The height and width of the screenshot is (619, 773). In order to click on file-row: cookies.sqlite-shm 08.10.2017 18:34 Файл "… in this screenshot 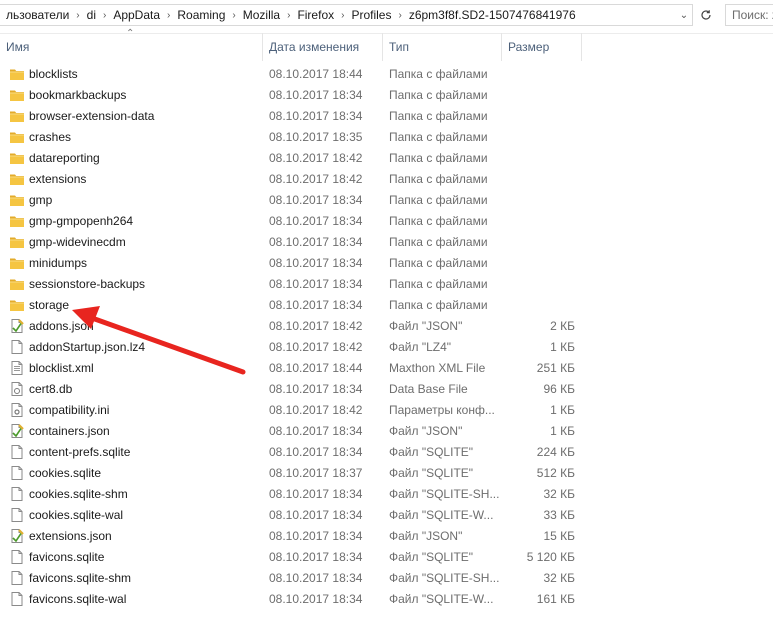, I will do `click(386, 494)`.